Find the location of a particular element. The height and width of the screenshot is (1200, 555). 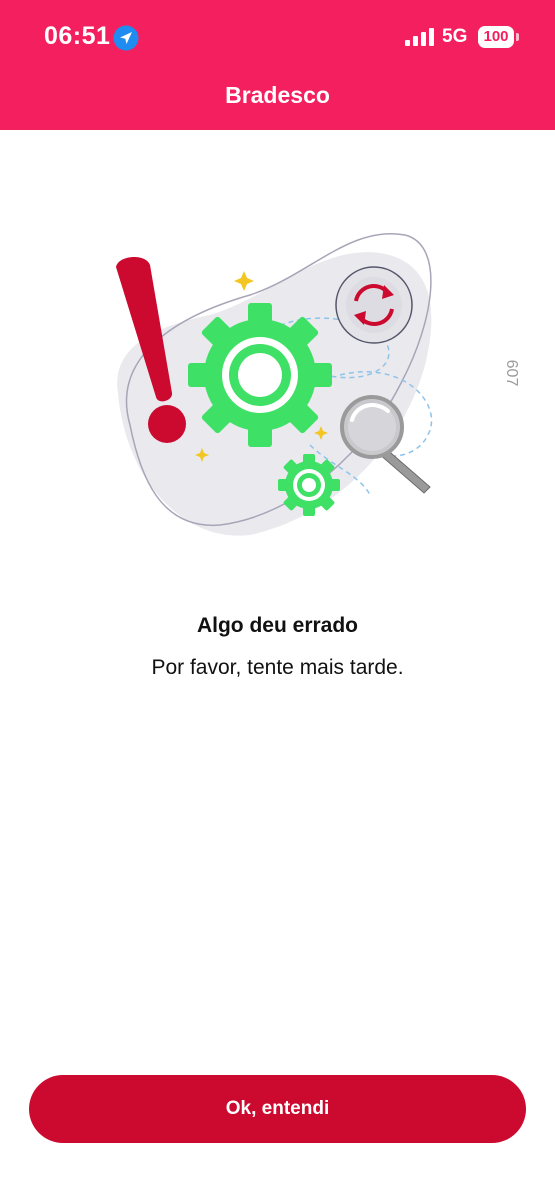

error-illustration is located at coordinates (274, 384).